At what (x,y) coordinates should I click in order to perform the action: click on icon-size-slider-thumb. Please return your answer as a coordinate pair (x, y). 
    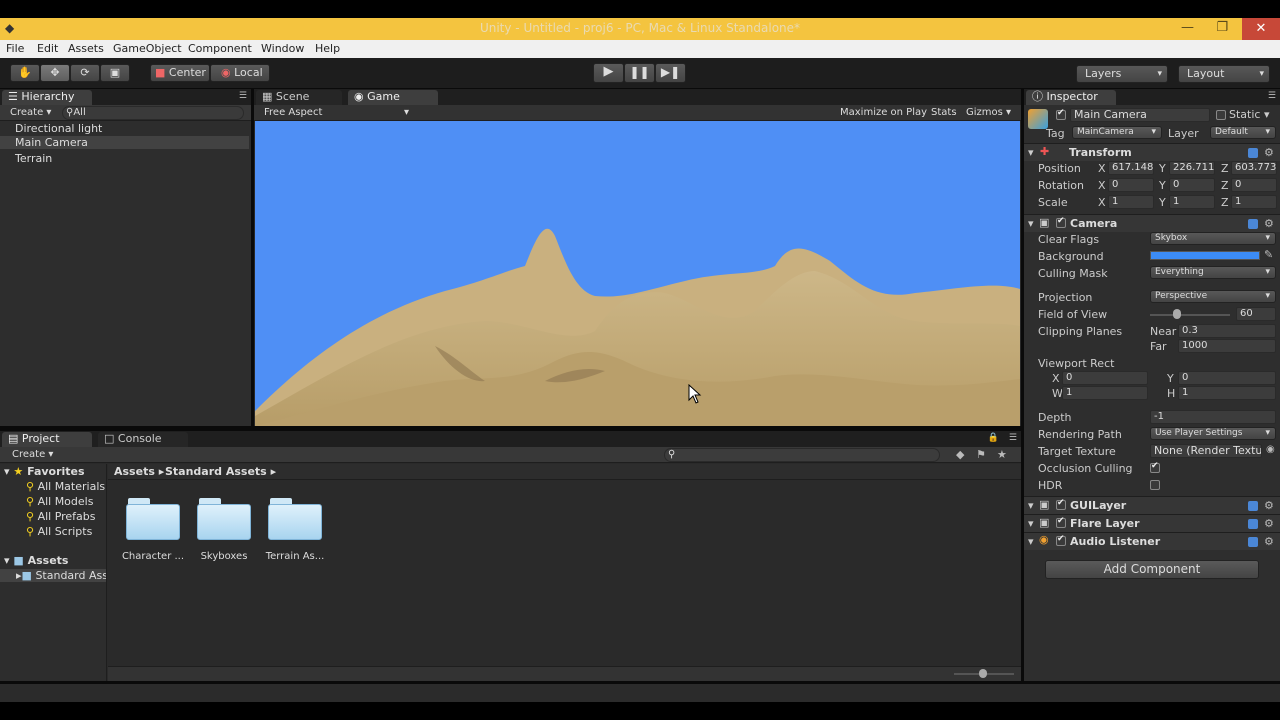
    Looking at the image, I should click on (983, 673).